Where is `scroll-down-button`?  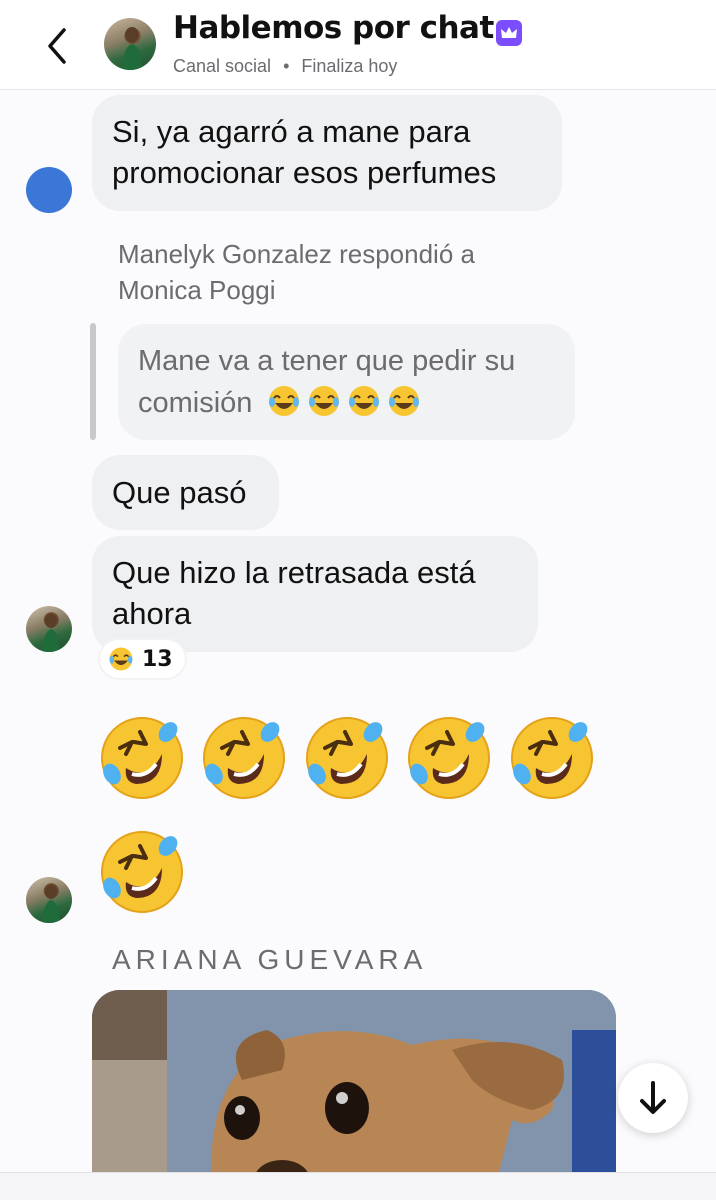 scroll-down-button is located at coordinates (653, 1098).